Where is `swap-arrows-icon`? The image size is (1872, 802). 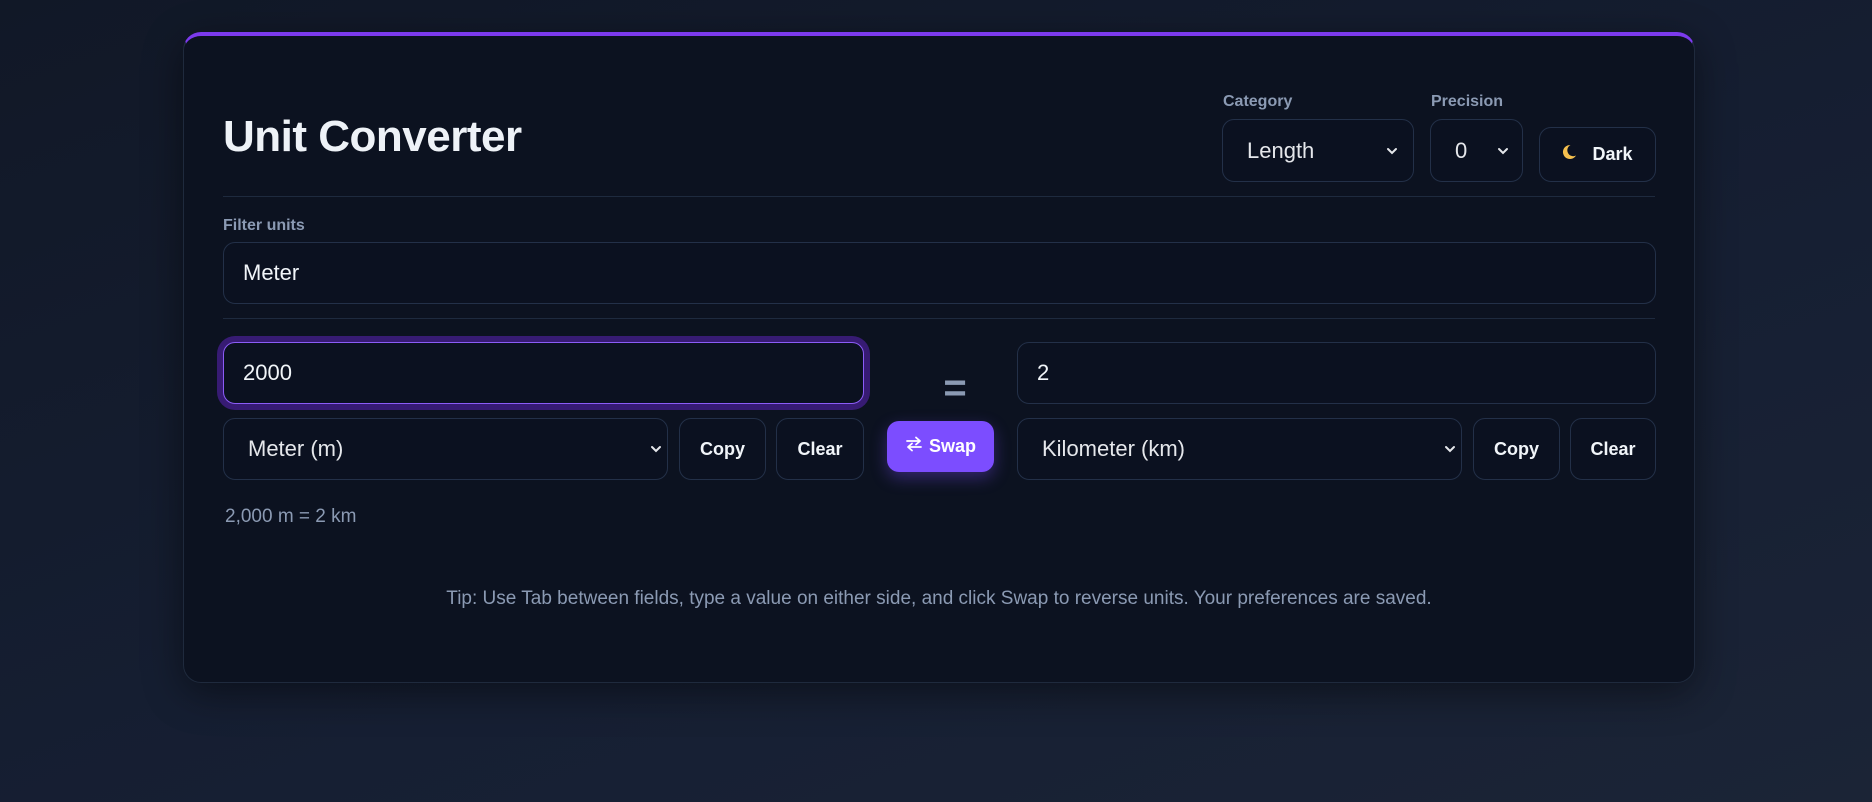
swap-arrows-icon is located at coordinates (914, 446).